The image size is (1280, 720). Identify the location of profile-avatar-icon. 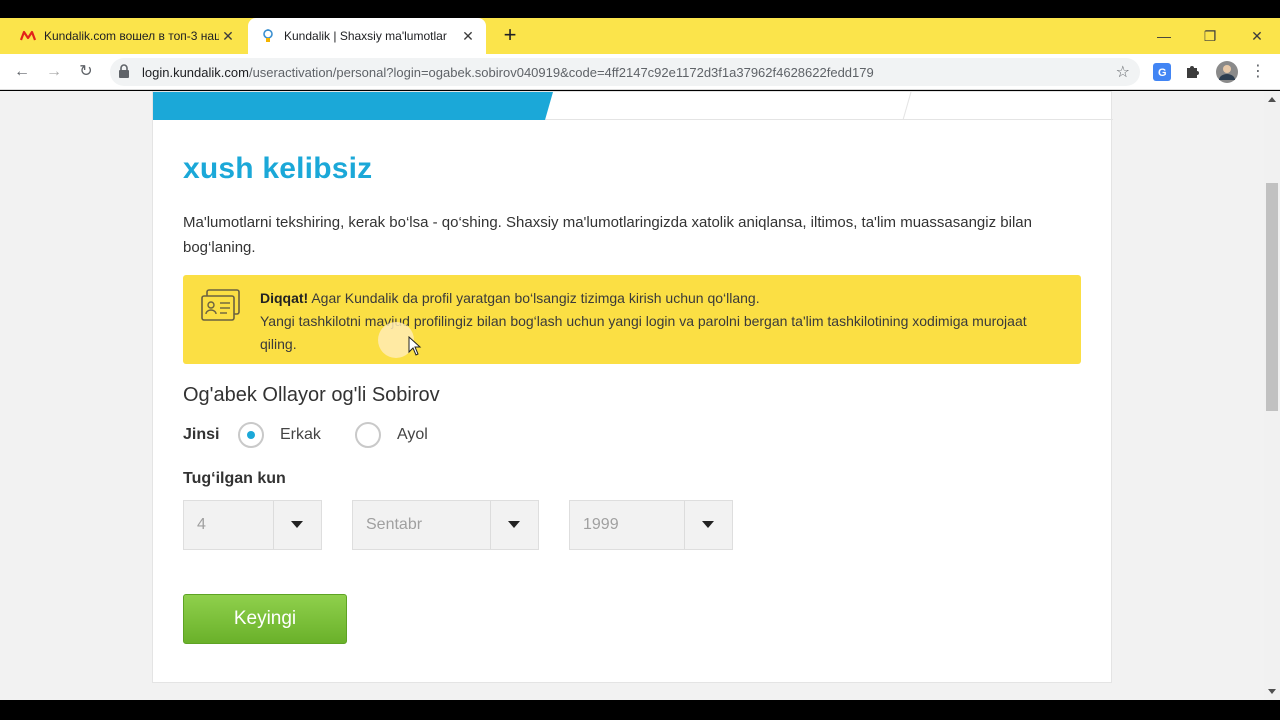
(1227, 72).